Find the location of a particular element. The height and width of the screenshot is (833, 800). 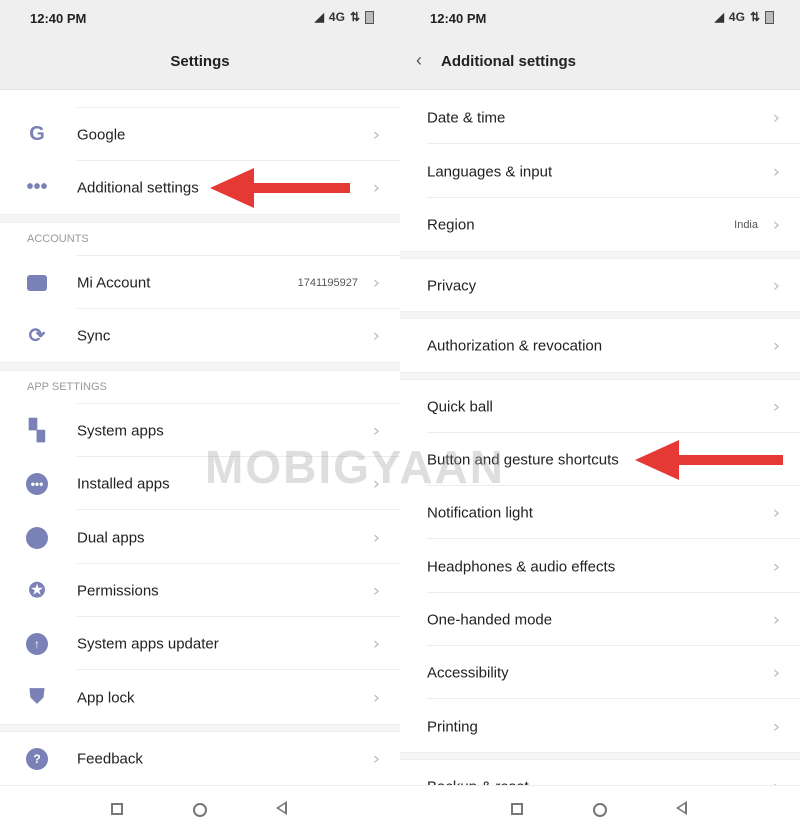

settings-item-headphones: Headphones & audio effects › is located at coordinates (600, 566).